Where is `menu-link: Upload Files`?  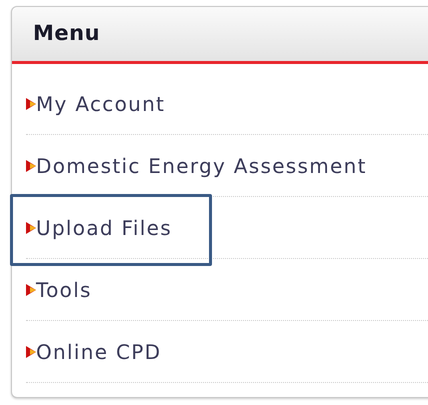 menu-link: Upload Files is located at coordinates (99, 227).